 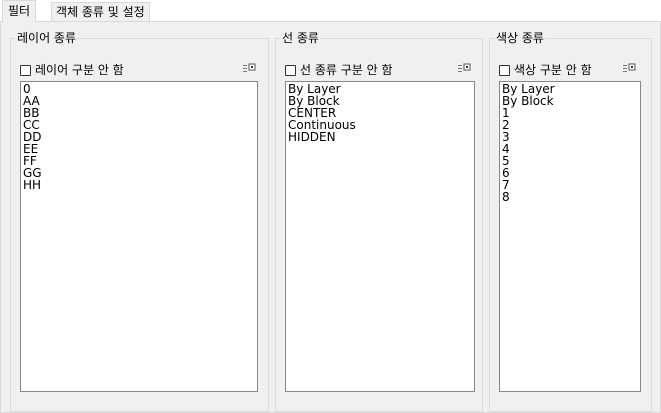 I want to click on list-item: GG, so click(x=139, y=173).